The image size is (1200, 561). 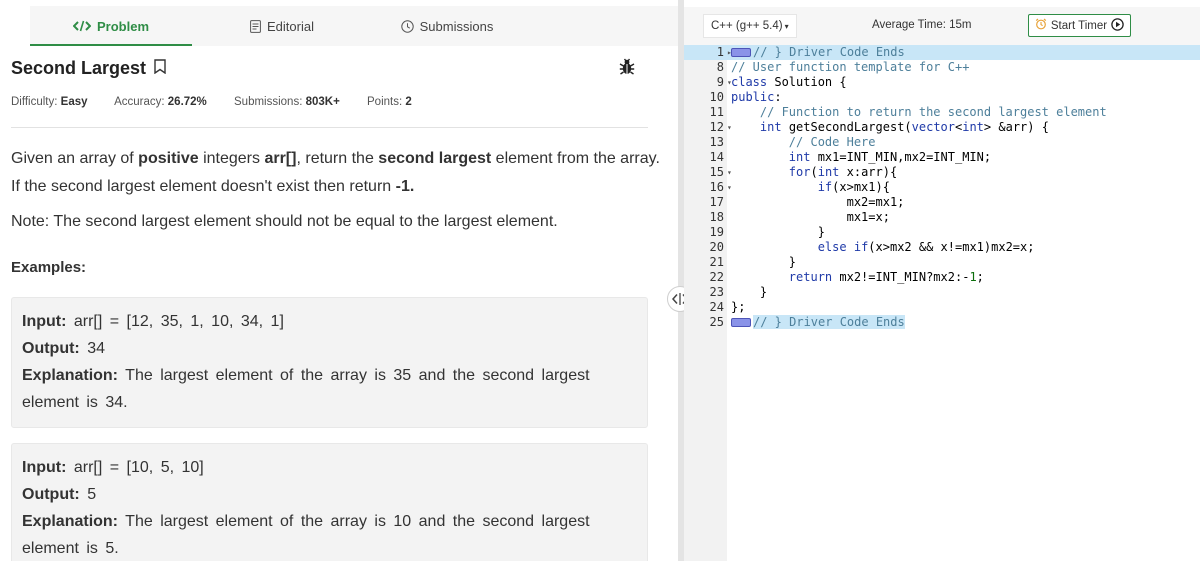 What do you see at coordinates (942, 97) in the screenshot?
I see `code-line: 10 public:` at bounding box center [942, 97].